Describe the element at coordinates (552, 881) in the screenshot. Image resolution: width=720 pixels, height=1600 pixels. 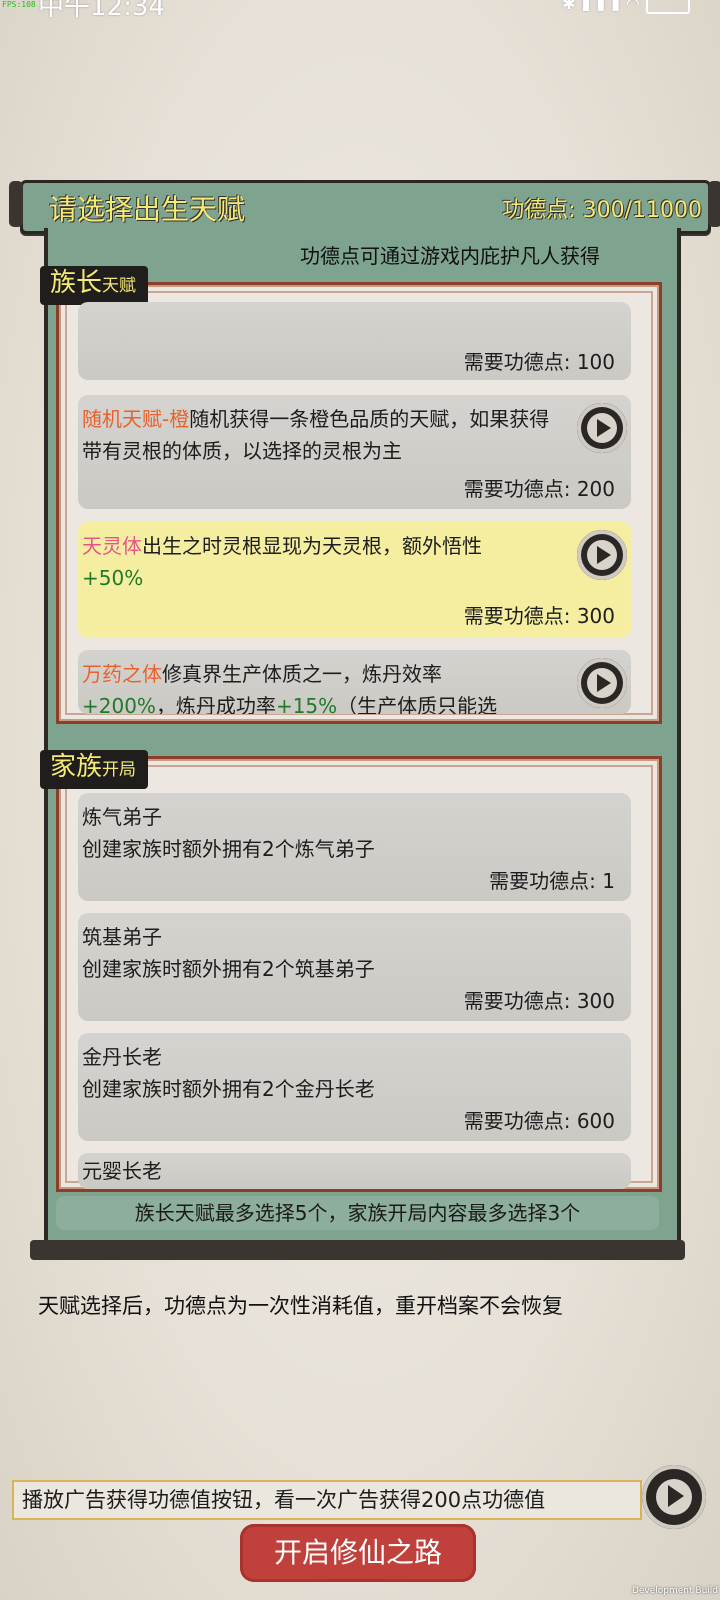
I see `family-cost: 需要功德点: 1` at that location.